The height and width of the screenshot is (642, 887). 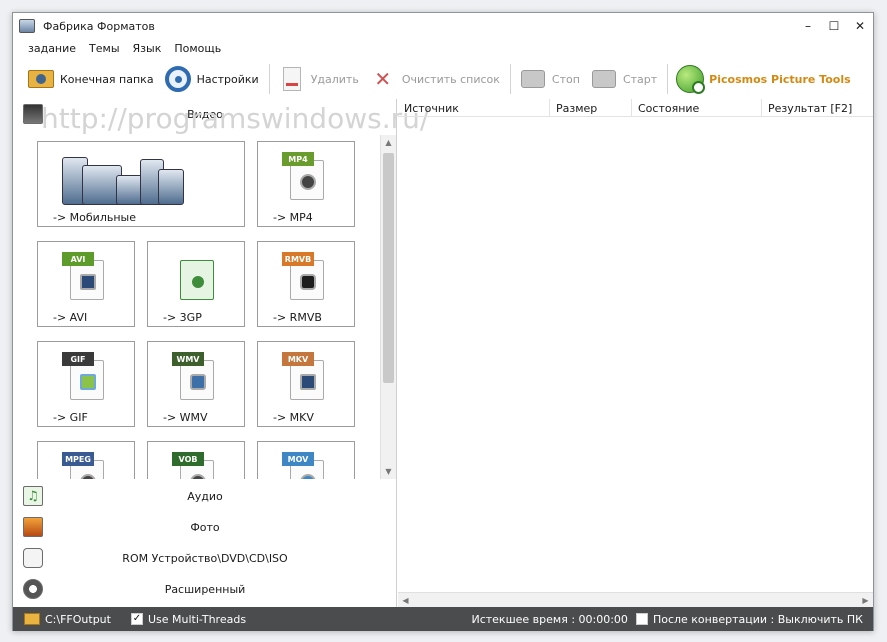 What do you see at coordinates (235, 118) in the screenshot?
I see `watermark: http://programswindows.ru/` at bounding box center [235, 118].